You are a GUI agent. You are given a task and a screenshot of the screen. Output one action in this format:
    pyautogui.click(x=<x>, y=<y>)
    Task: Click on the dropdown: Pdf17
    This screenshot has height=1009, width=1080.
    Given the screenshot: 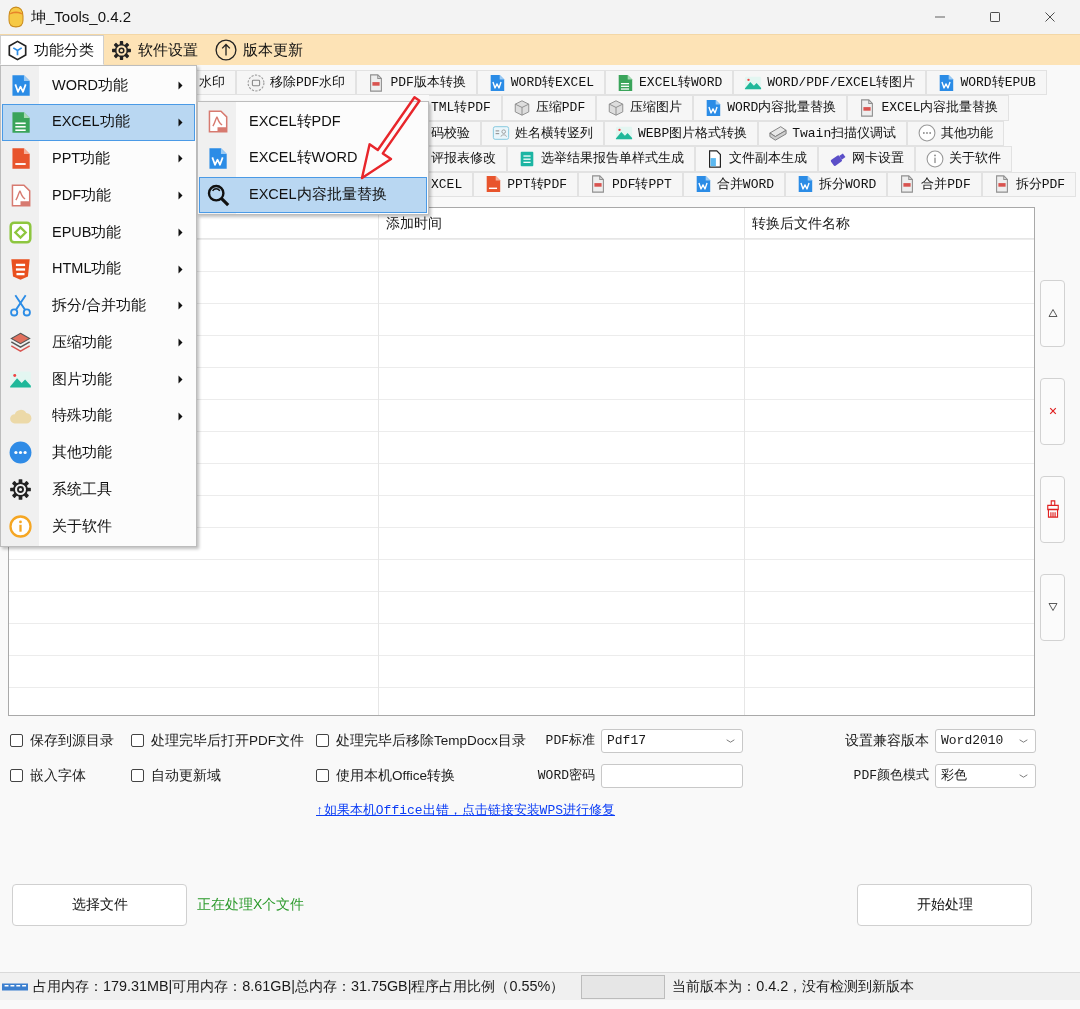 What is the action you would take?
    pyautogui.click(x=672, y=740)
    